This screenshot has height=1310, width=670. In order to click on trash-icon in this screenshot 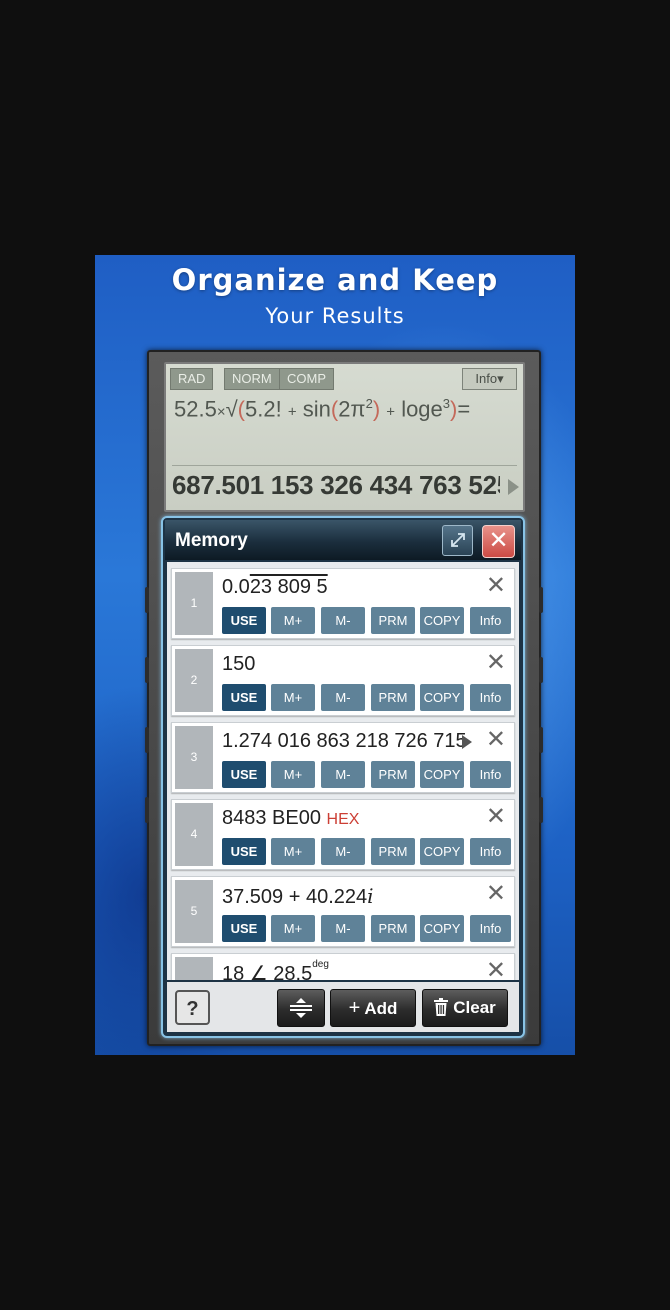, I will do `click(441, 1007)`.